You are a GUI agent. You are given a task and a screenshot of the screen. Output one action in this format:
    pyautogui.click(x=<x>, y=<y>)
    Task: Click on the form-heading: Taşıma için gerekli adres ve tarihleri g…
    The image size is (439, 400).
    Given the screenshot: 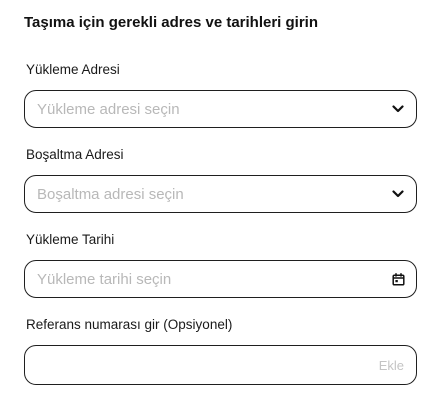 What is the action you would take?
    pyautogui.click(x=171, y=22)
    